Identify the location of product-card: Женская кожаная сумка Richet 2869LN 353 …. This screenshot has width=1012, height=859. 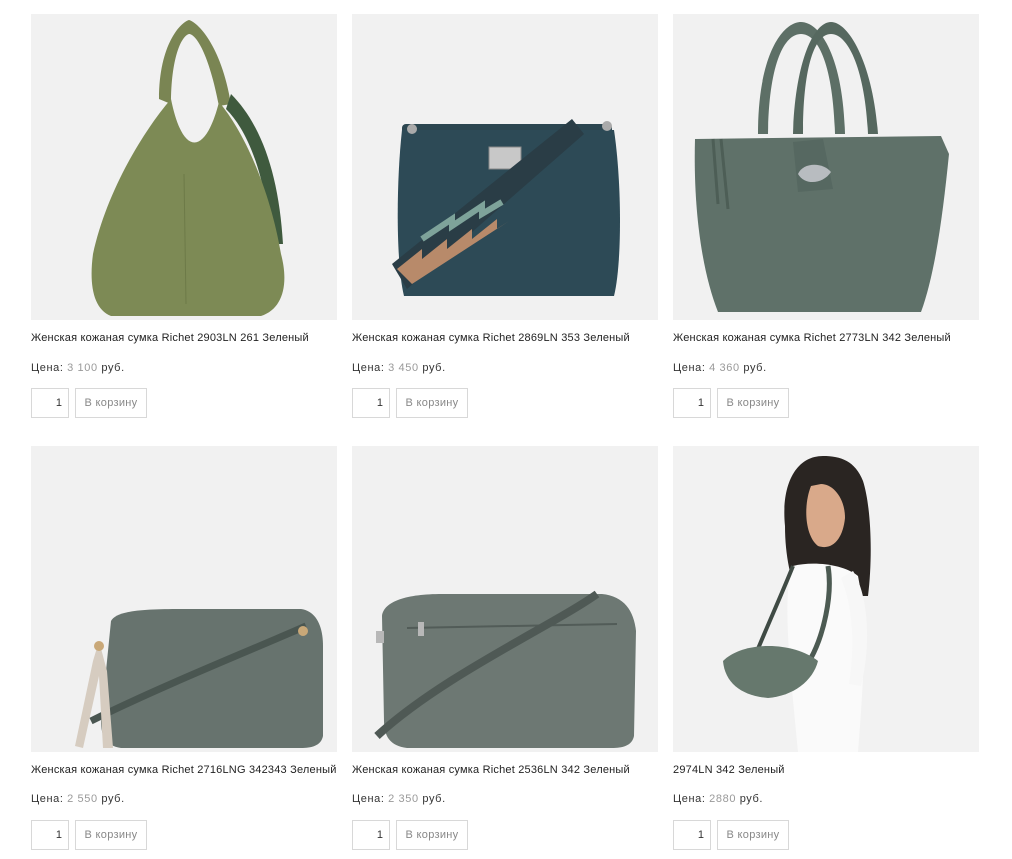
(505, 179).